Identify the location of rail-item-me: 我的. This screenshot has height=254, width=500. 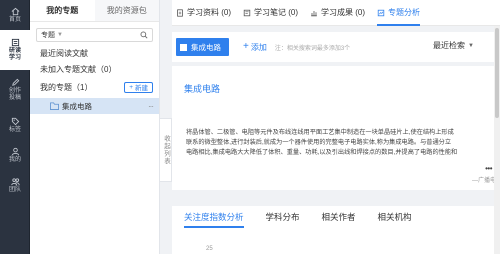
(15, 155).